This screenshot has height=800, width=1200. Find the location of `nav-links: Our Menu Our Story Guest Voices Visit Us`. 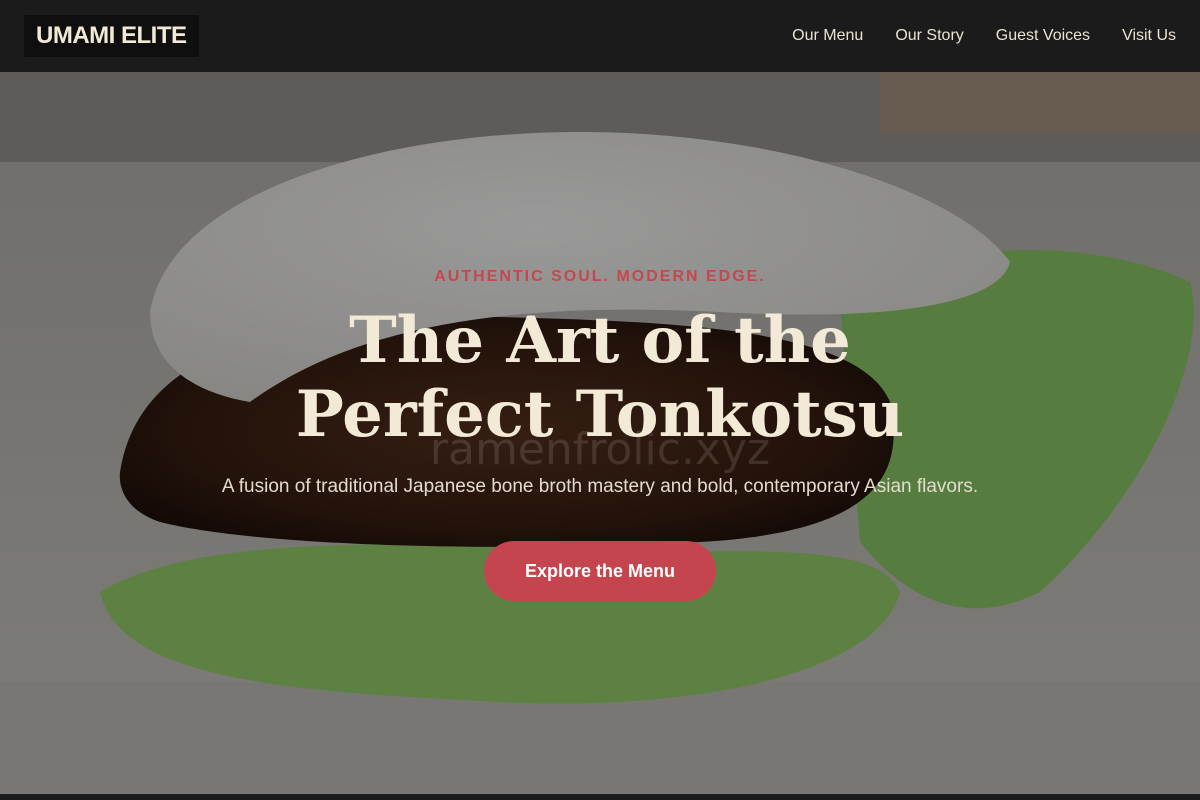

nav-links: Our Menu Our Story Guest Voices Visit Us is located at coordinates (984, 36).